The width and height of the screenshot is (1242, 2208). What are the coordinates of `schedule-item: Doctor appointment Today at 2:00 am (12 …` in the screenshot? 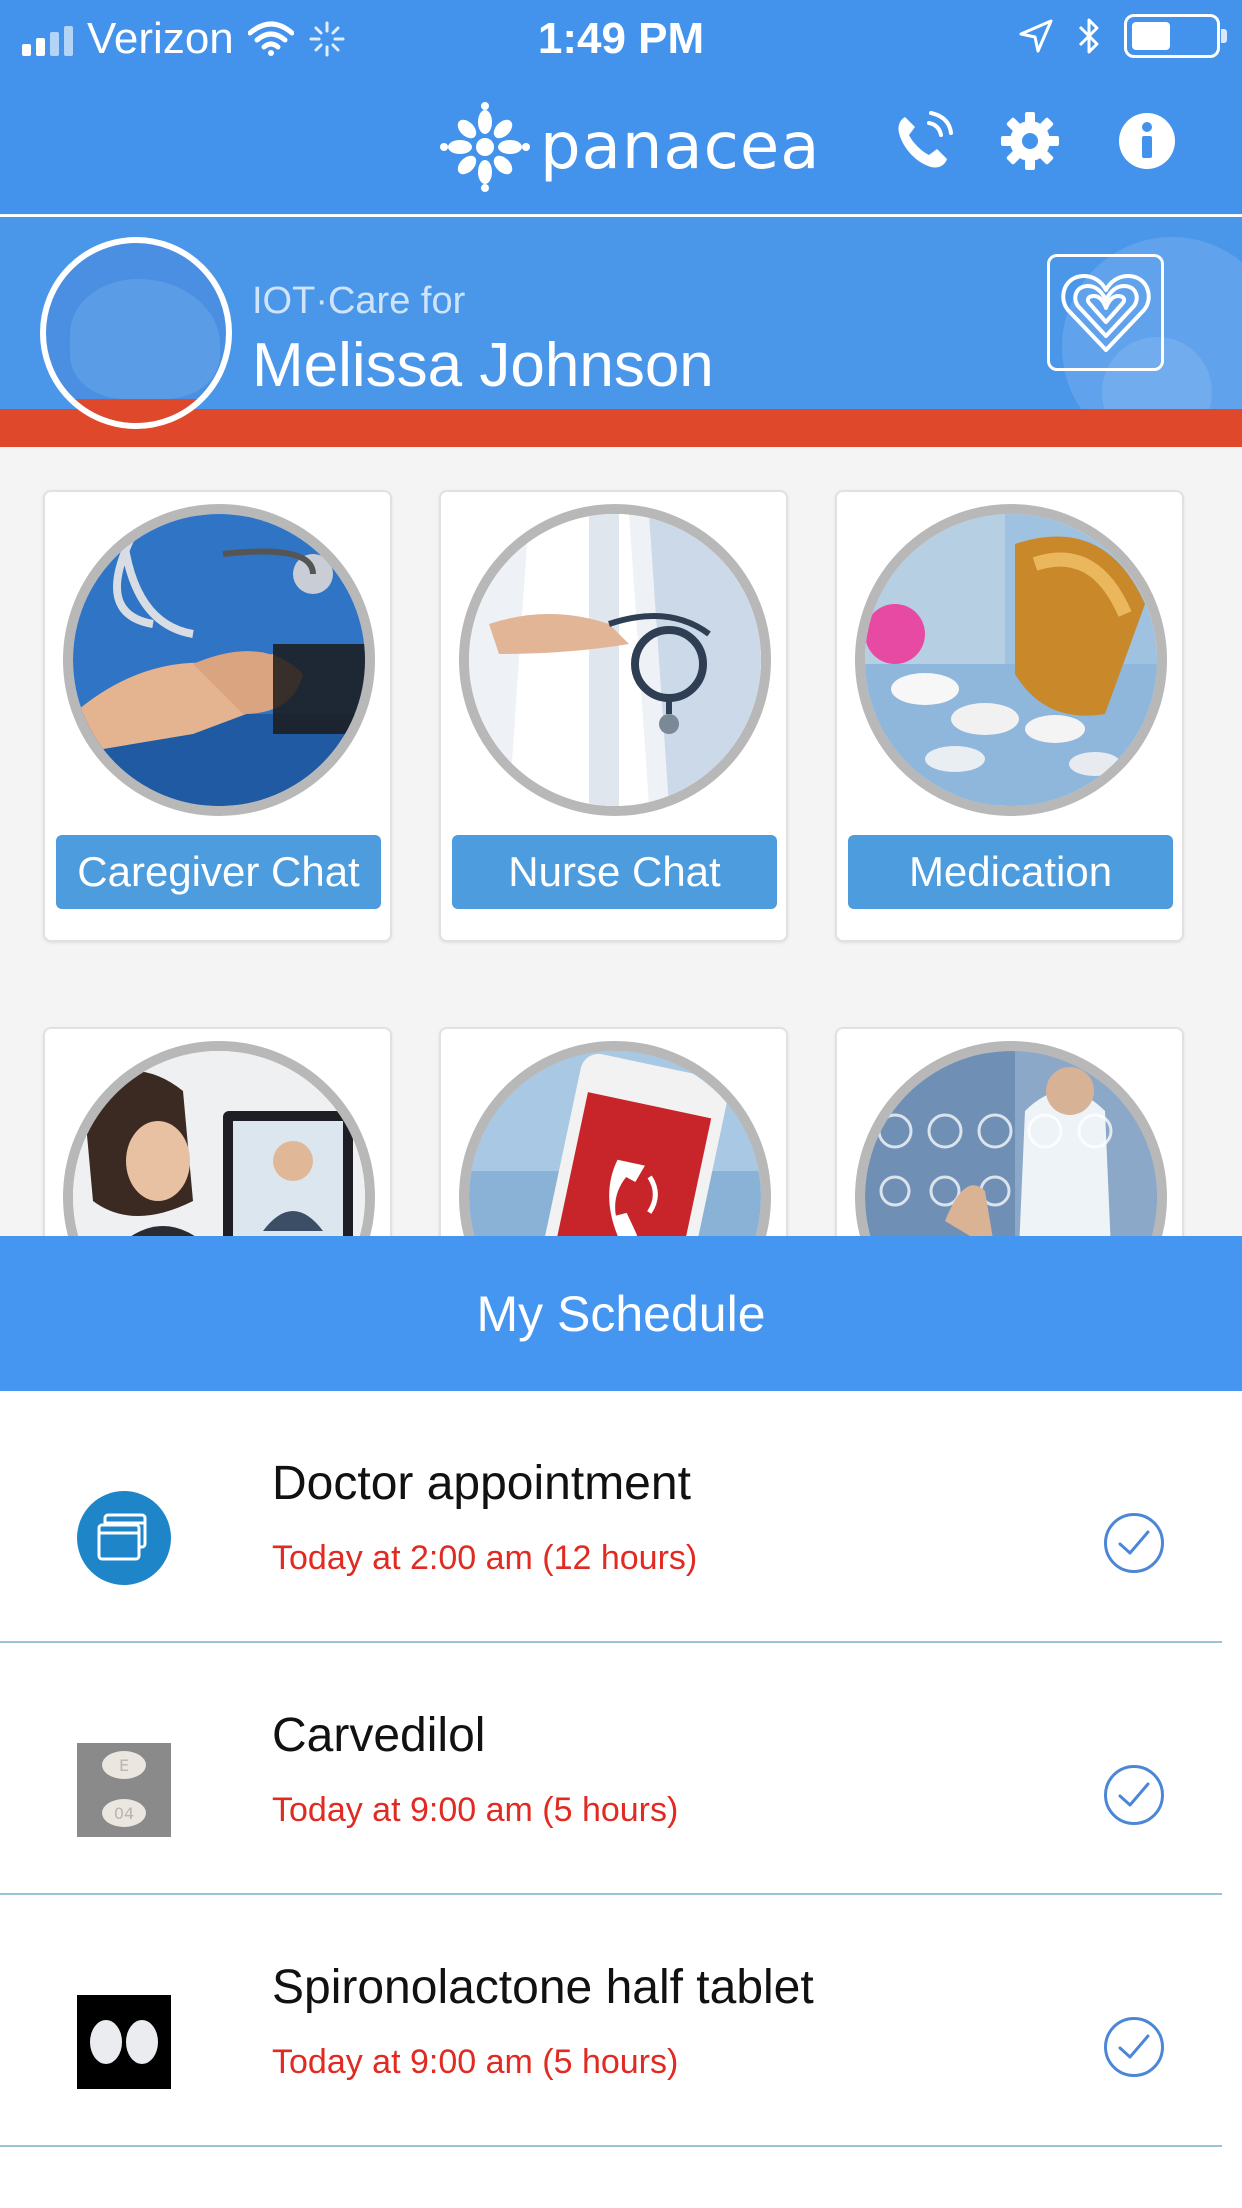 It's located at (621, 1517).